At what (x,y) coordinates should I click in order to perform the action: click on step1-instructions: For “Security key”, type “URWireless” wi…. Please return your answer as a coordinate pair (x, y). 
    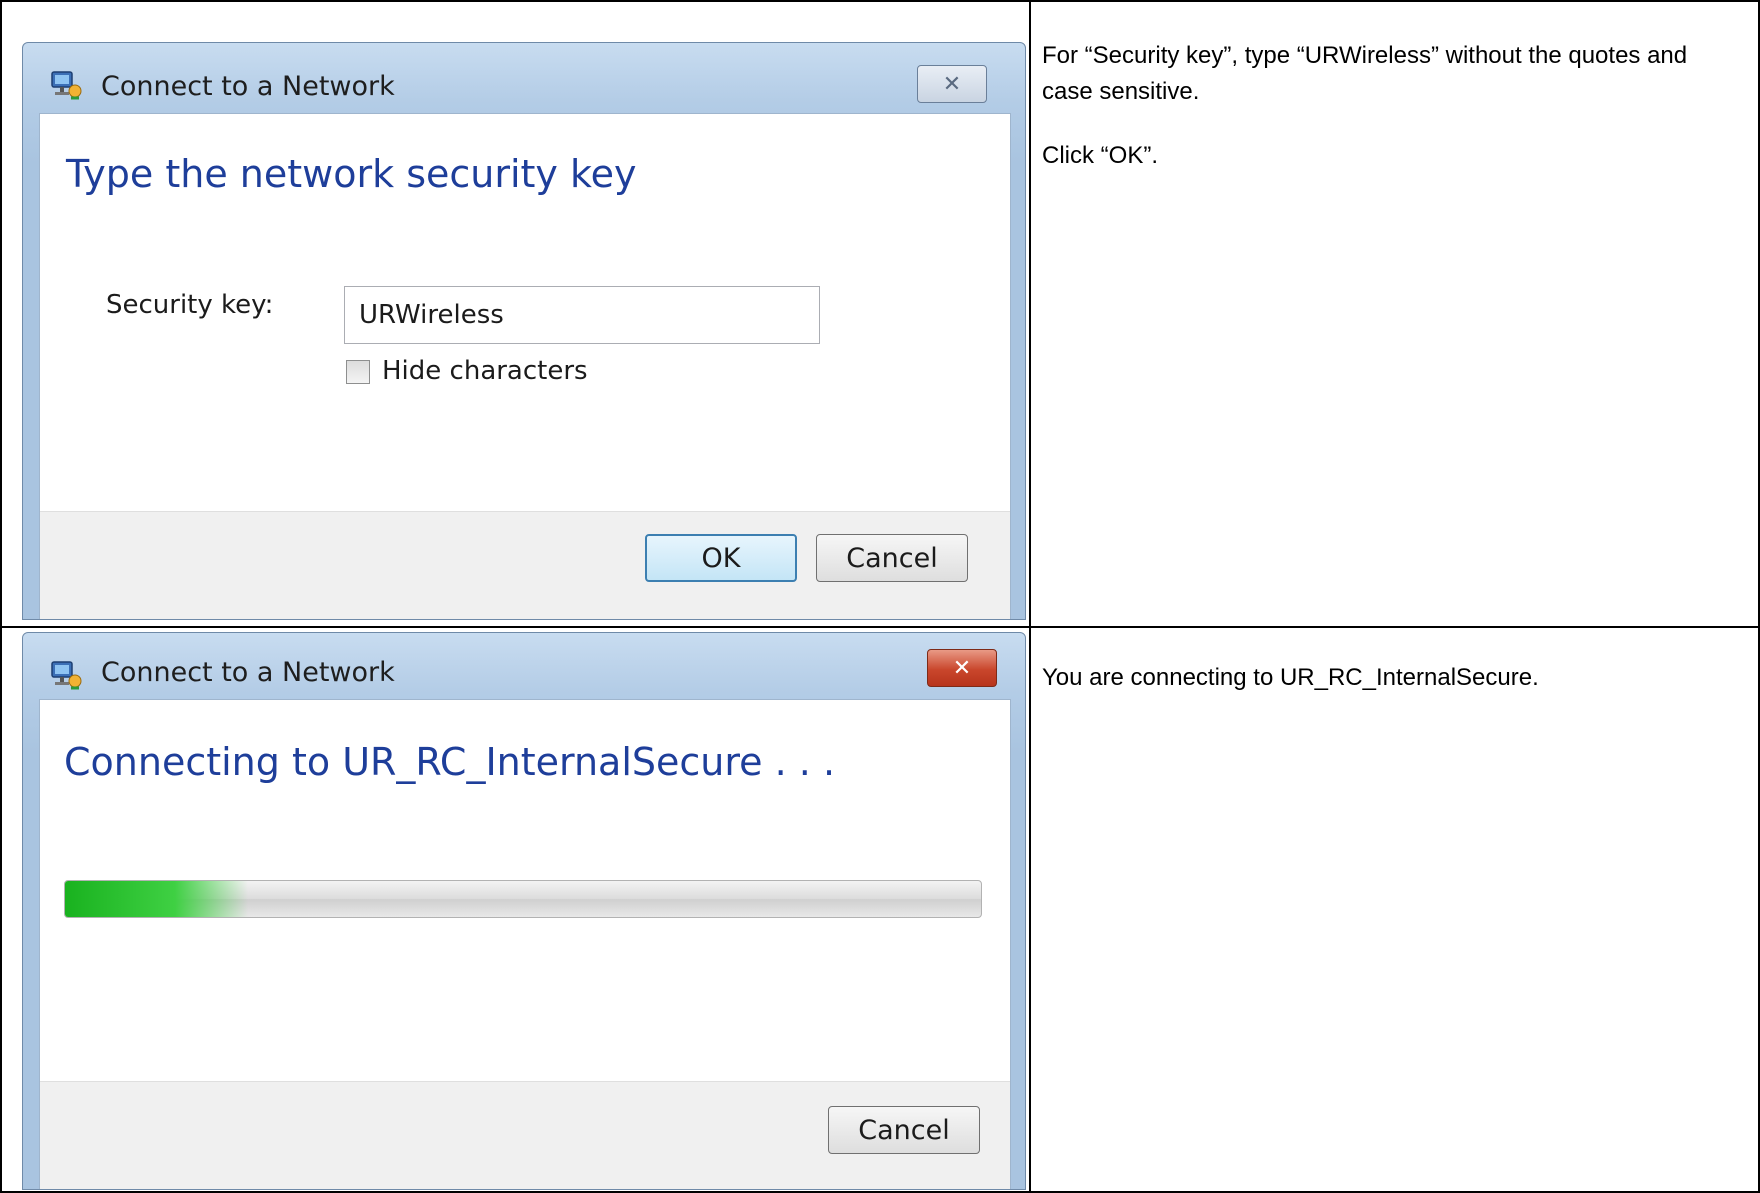
    Looking at the image, I should click on (1392, 106).